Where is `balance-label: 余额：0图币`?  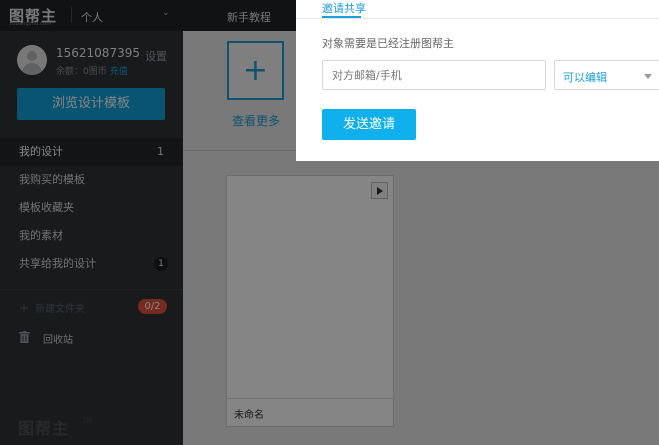 balance-label: 余额：0图币 is located at coordinates (81, 72).